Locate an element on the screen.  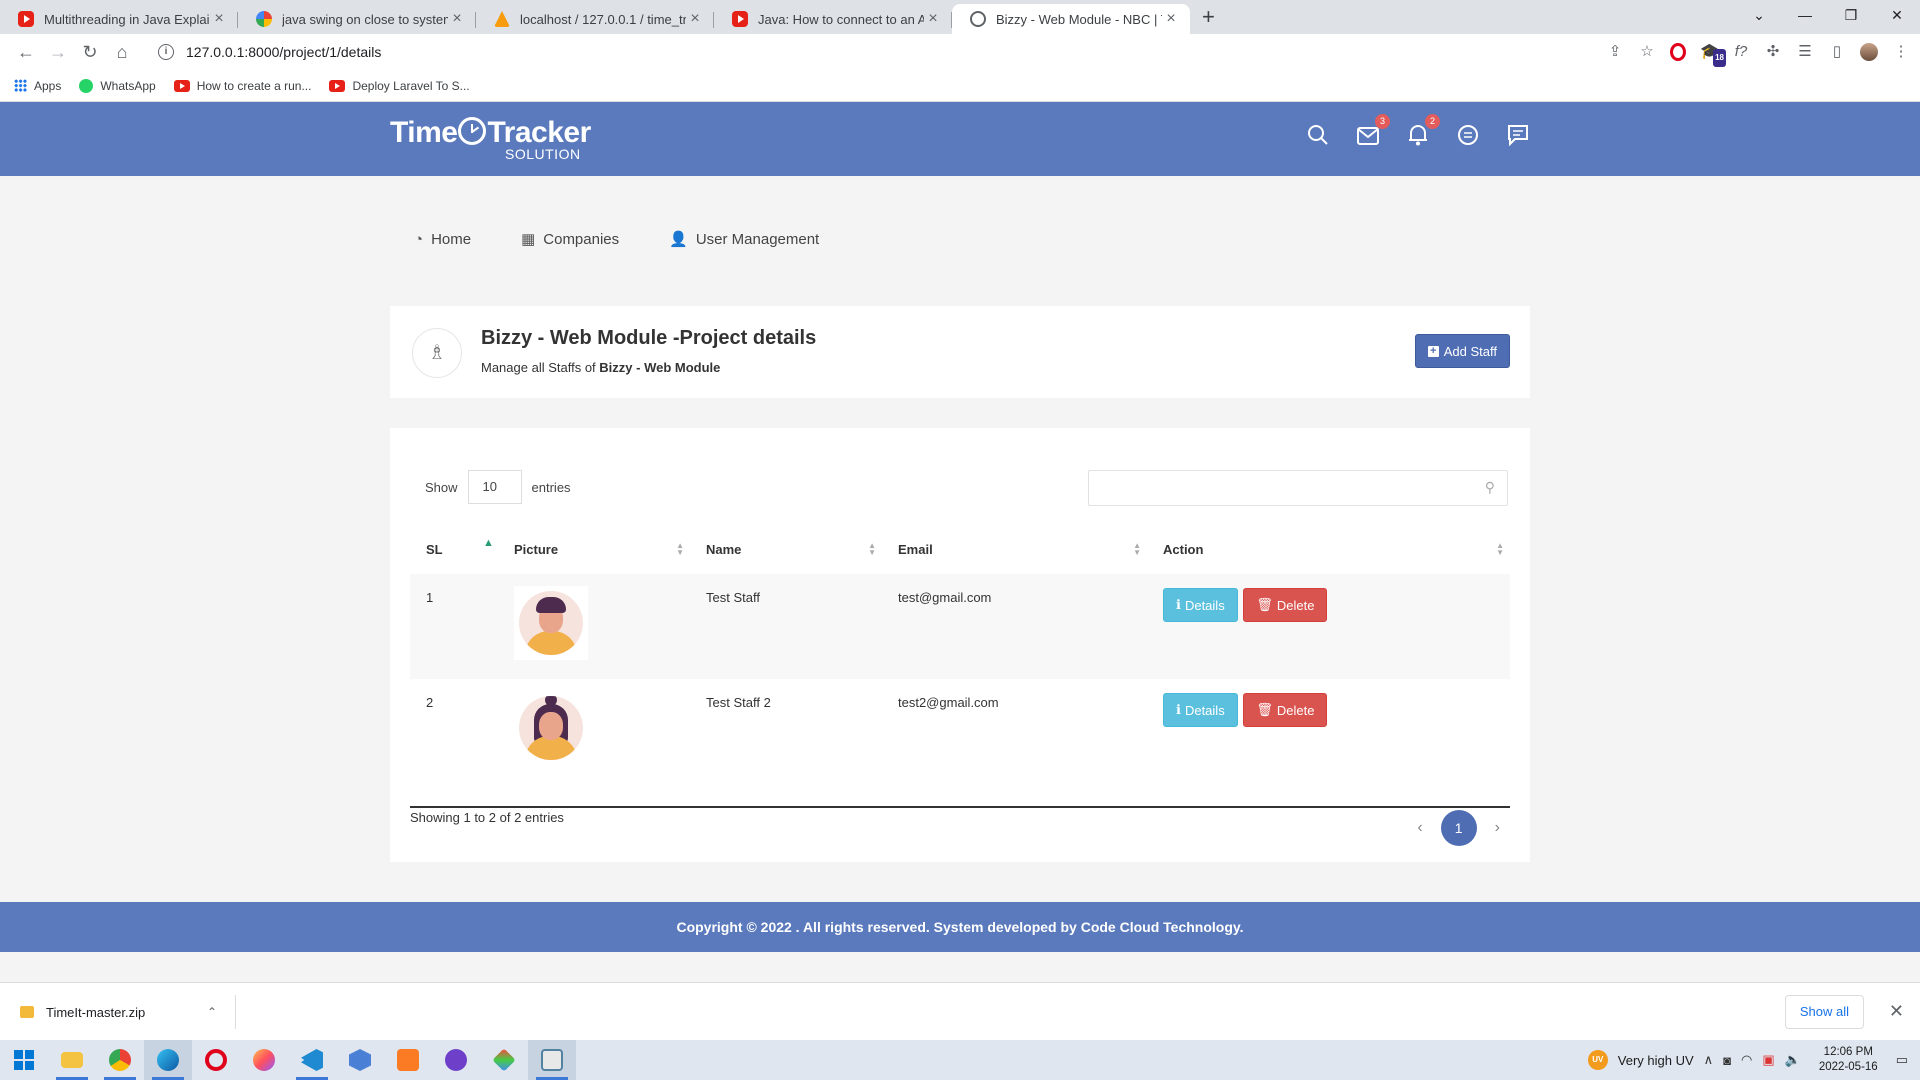
url-field: i 127.0.0.1:8000/project/1/details is located at coordinates (872, 52).